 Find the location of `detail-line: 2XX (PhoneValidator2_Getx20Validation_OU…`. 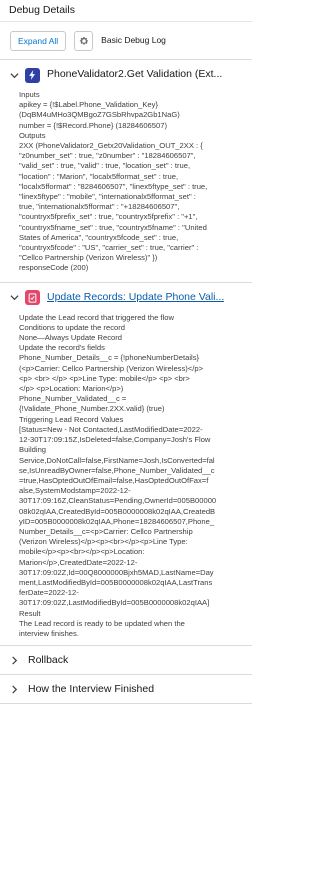

detail-line: 2XX (PhoneValidator2_Getx20Validation_OU… is located at coordinates (111, 146).